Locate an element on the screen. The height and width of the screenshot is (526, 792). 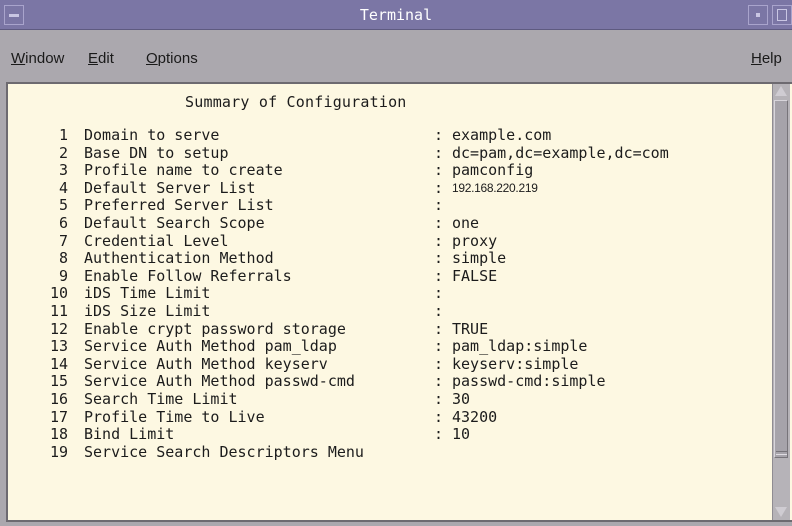
config-row: 8 Authentication Method: simple is located at coordinates (390, 258).